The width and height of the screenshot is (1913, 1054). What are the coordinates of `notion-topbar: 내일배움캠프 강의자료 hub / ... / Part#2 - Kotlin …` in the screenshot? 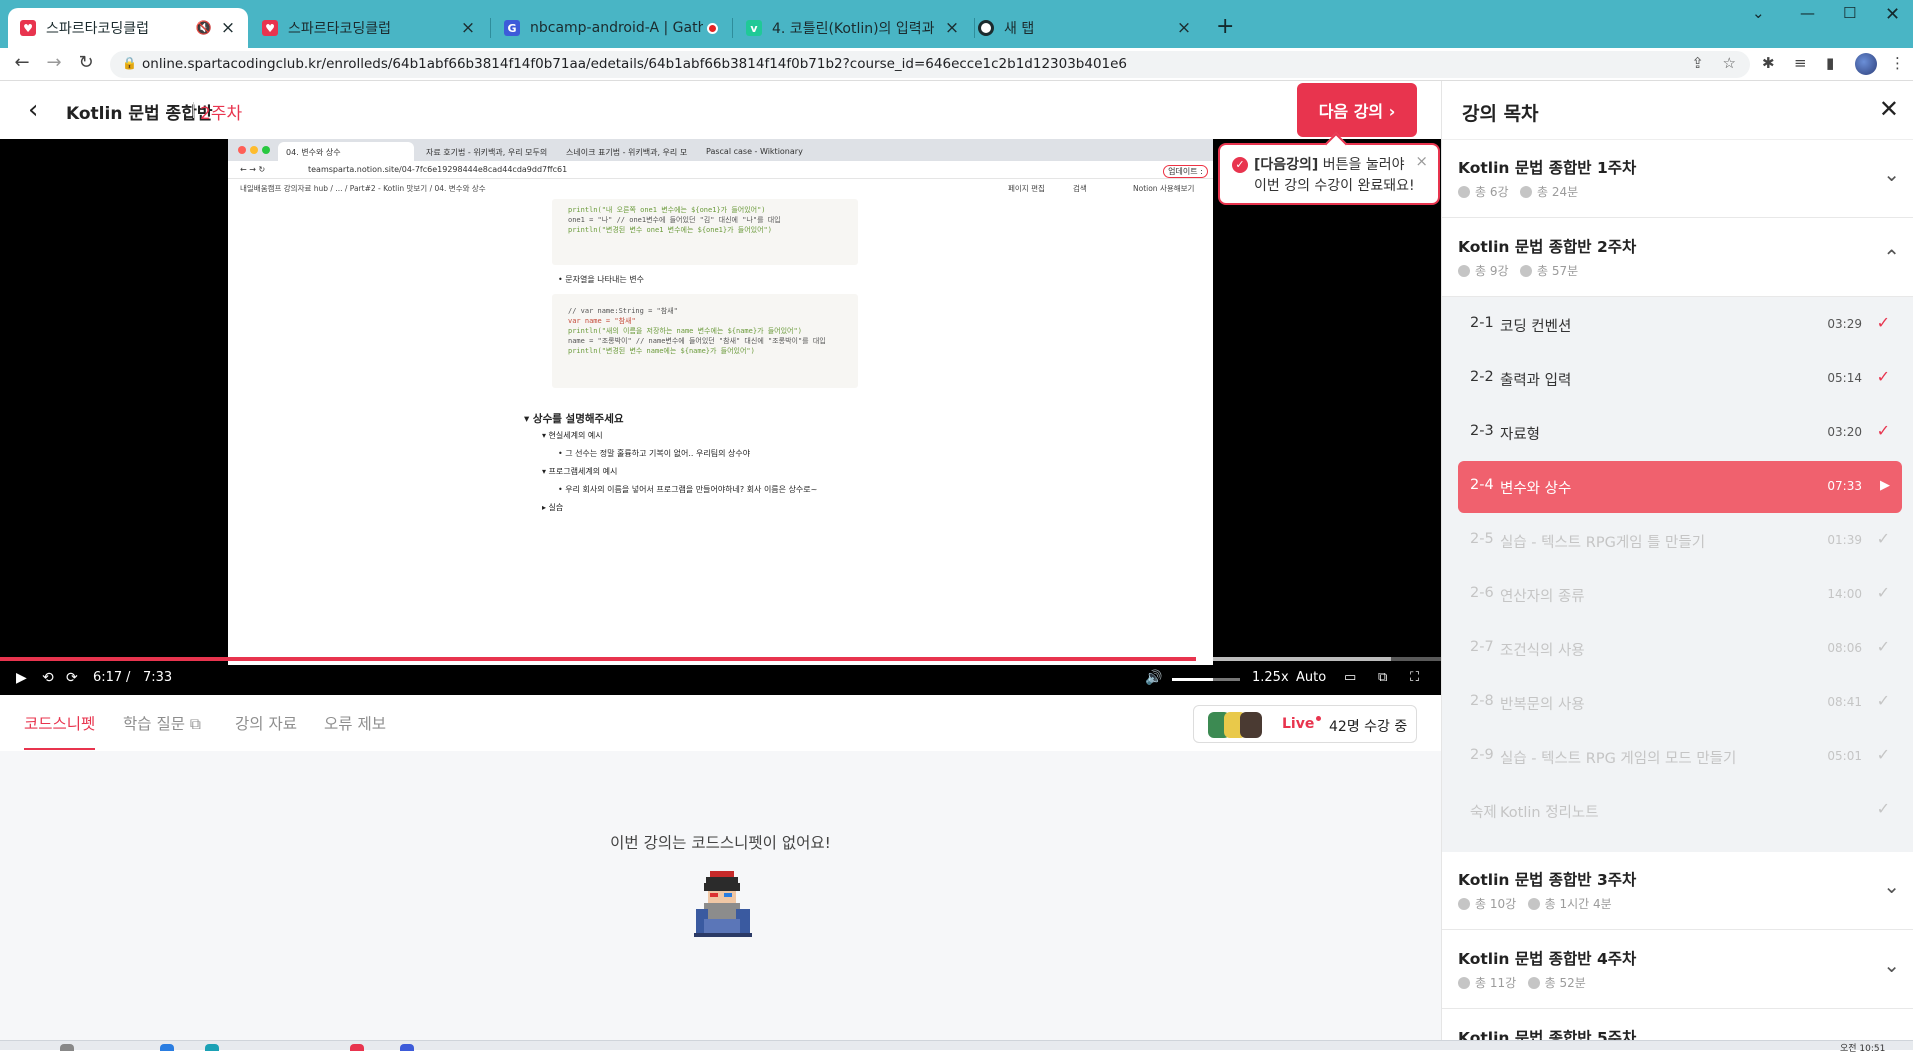 It's located at (720, 187).